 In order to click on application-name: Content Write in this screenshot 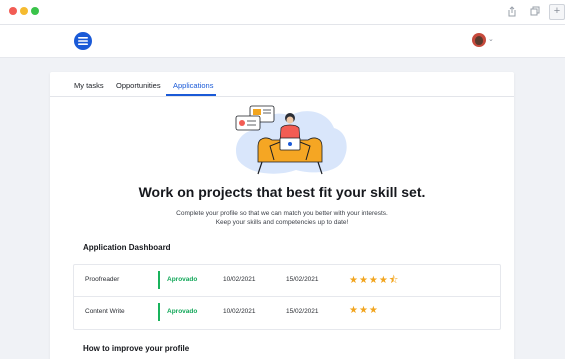, I will do `click(105, 311)`.